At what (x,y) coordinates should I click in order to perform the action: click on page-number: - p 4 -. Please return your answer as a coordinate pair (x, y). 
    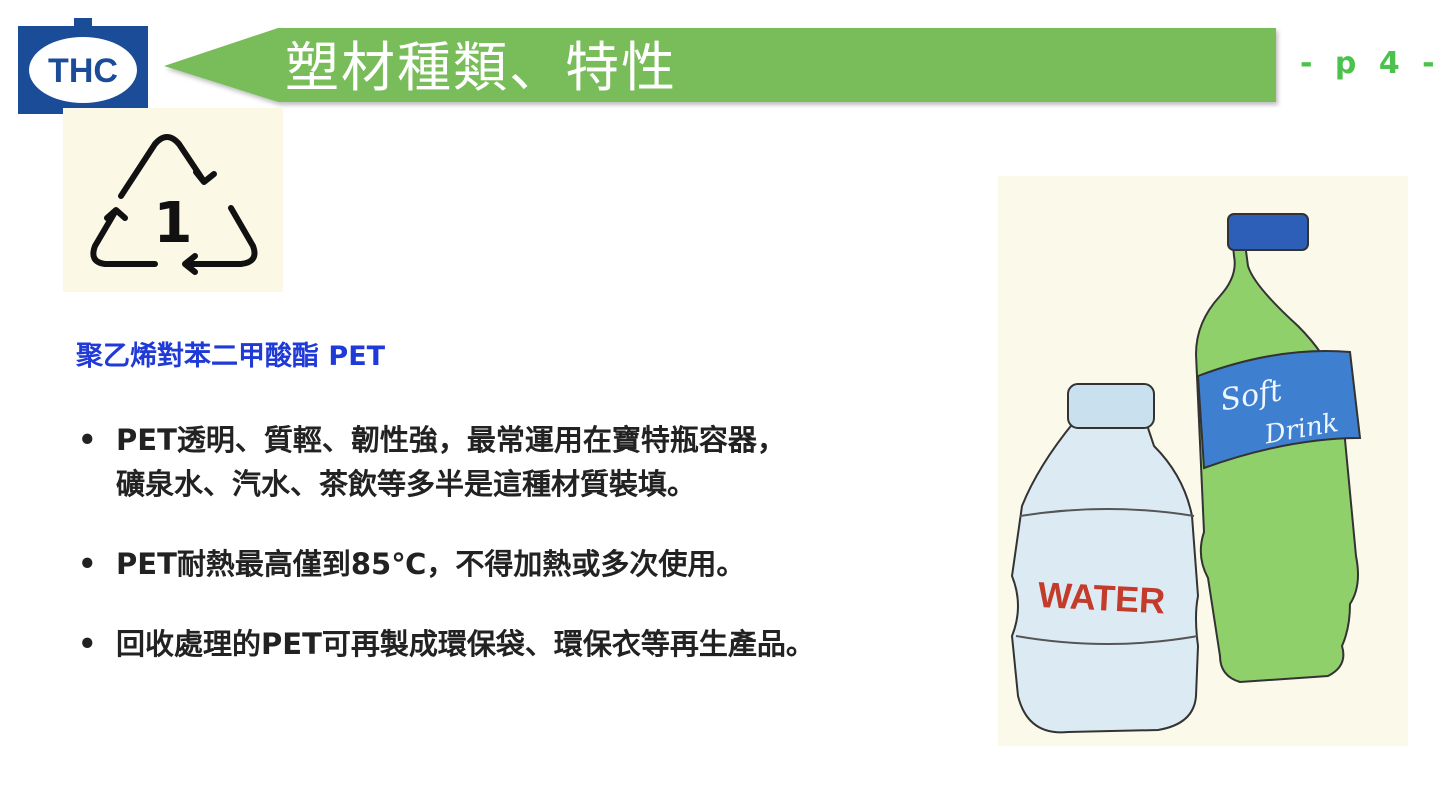
    Looking at the image, I should click on (1370, 63).